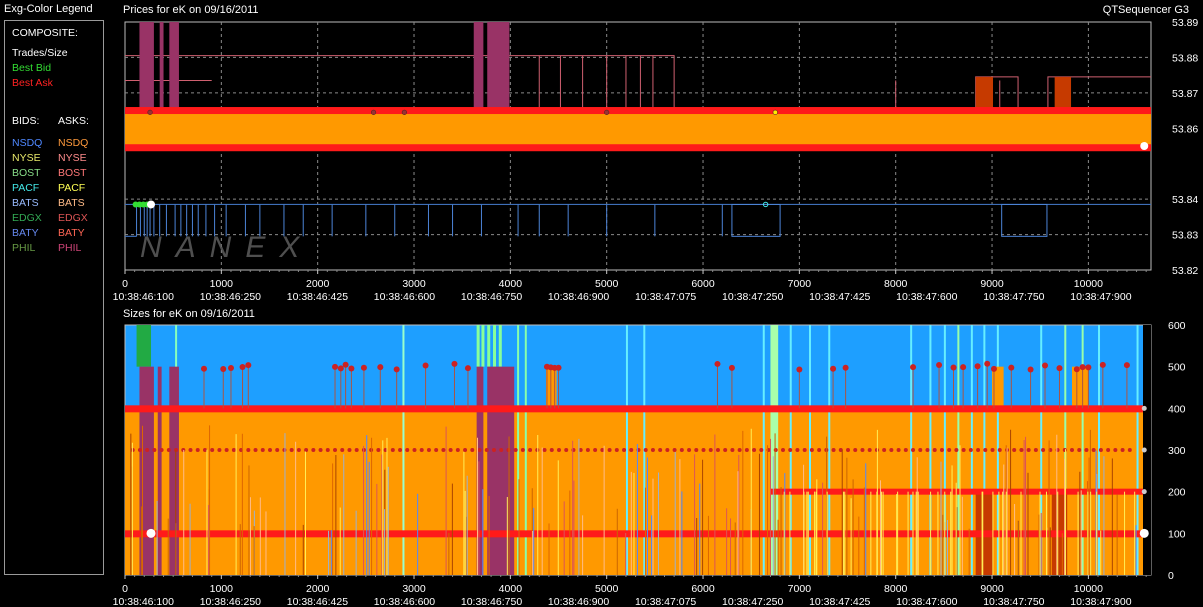 The width and height of the screenshot is (1203, 607). What do you see at coordinates (318, 589) in the screenshot?
I see `size-x-tick-label: 2000` at bounding box center [318, 589].